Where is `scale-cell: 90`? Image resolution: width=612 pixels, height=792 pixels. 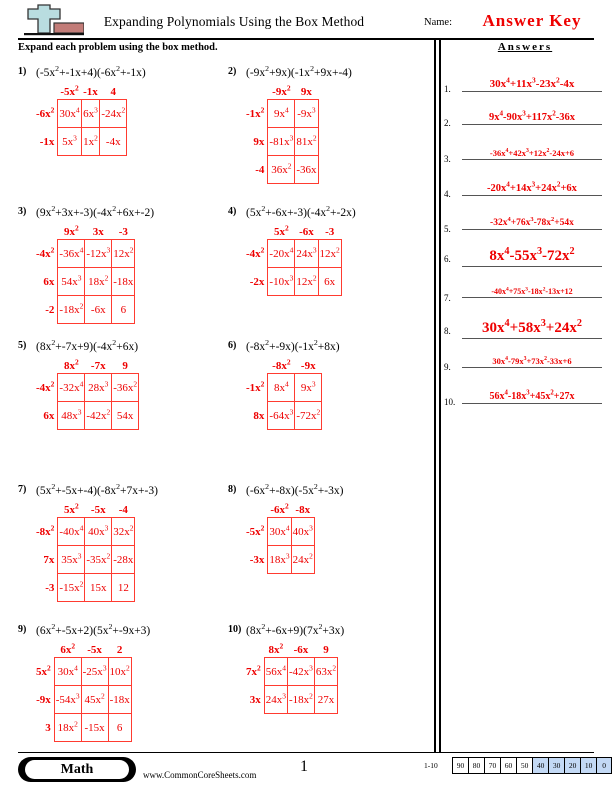
scale-cell: 90 is located at coordinates (460, 765).